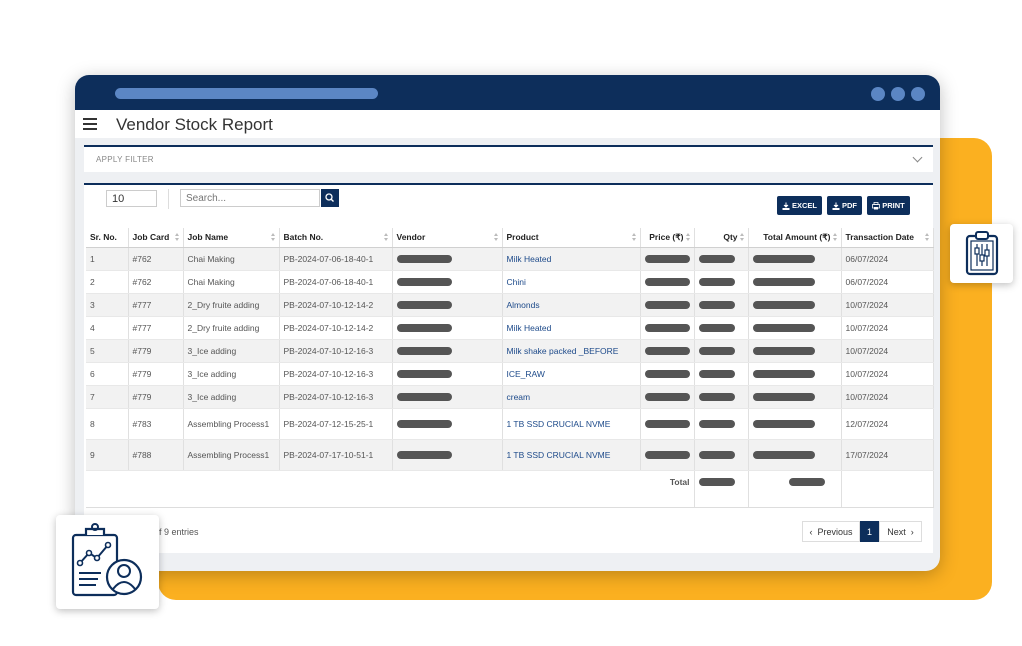 The image size is (1022, 646). What do you see at coordinates (571, 374) in the screenshot?
I see `product-cell: ICE_RAW` at bounding box center [571, 374].